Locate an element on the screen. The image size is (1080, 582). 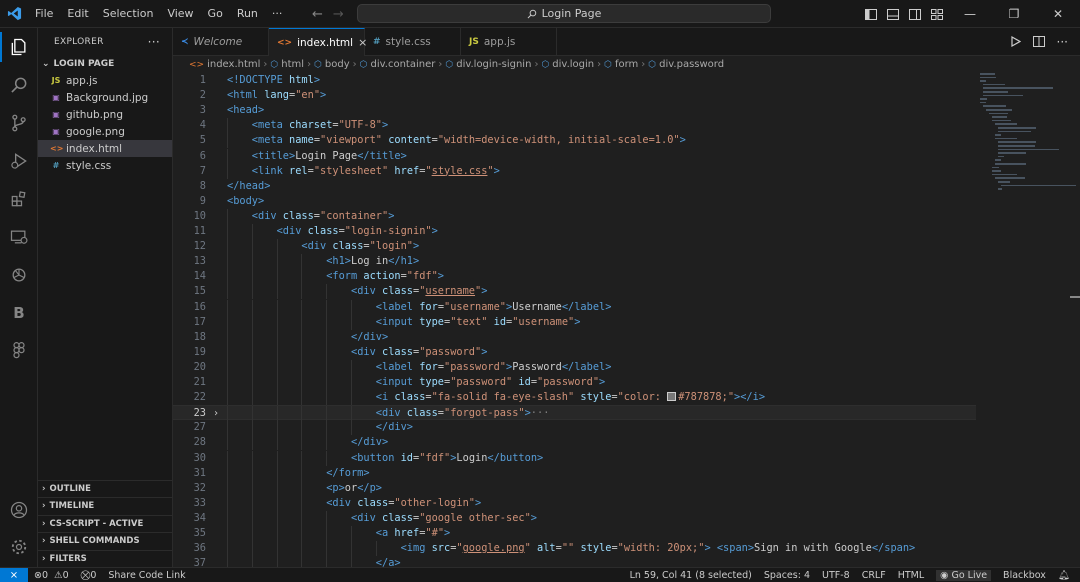
tab-welcome: ≺ Welcome is located at coordinates (221, 42).